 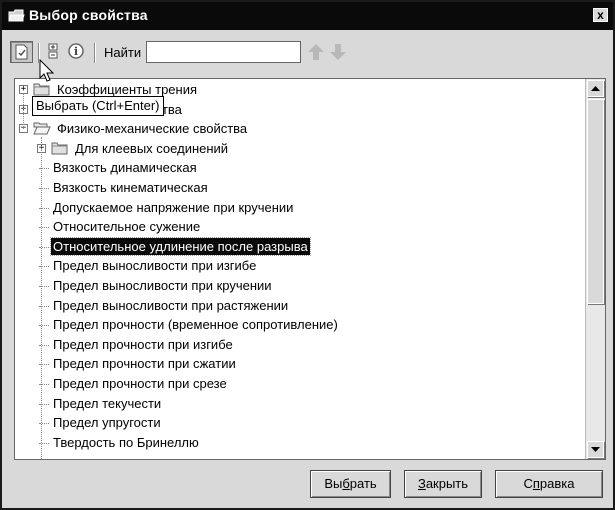 I want to click on toolbar: i Найти, so click(x=308, y=54).